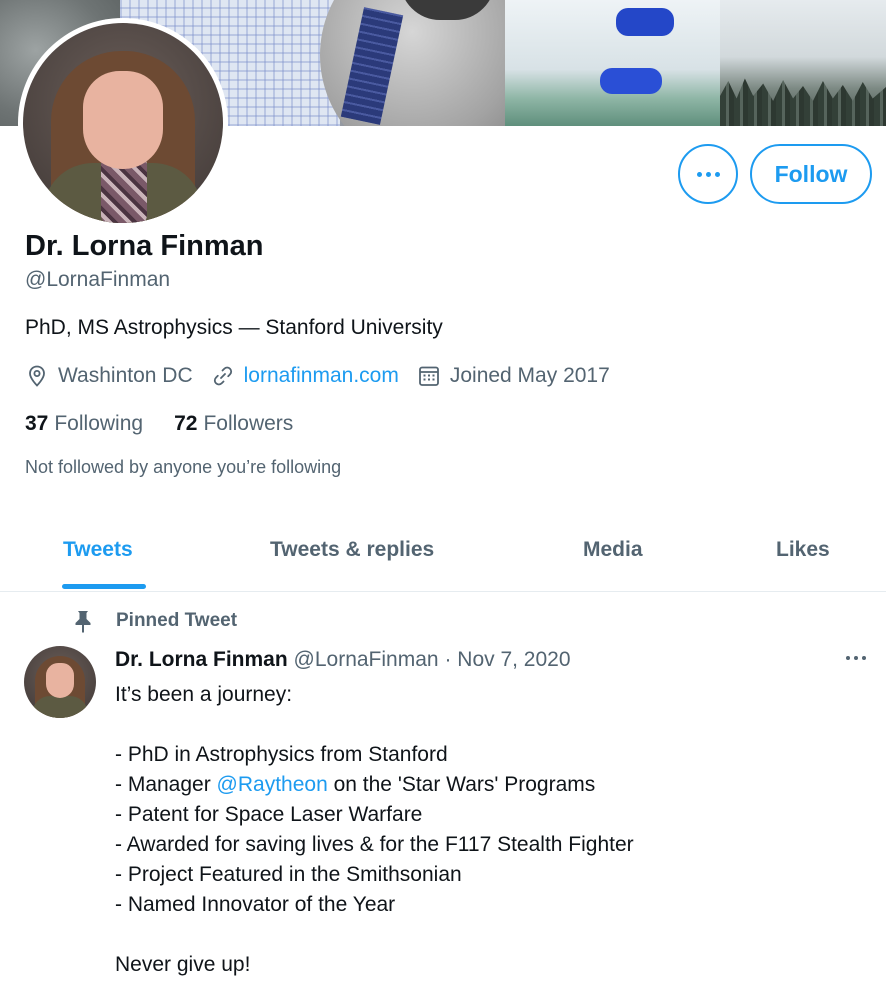  Describe the element at coordinates (37, 423) in the screenshot. I see `following-count: 37` at that location.